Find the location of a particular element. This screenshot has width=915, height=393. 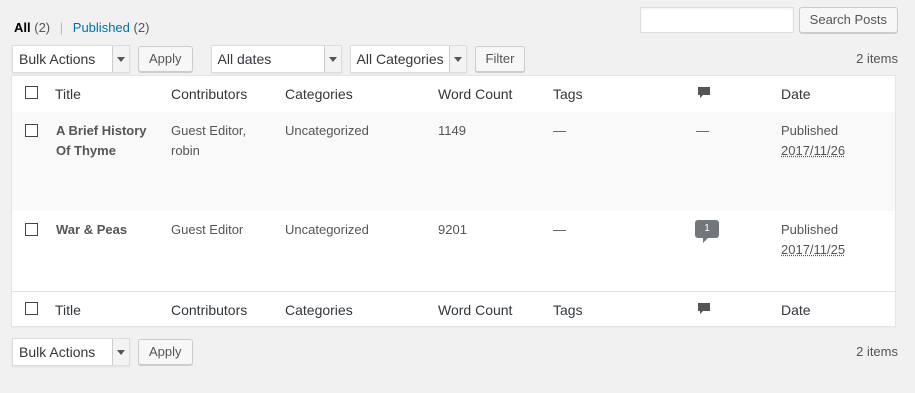

view-published-link: Published is located at coordinates (101, 27).